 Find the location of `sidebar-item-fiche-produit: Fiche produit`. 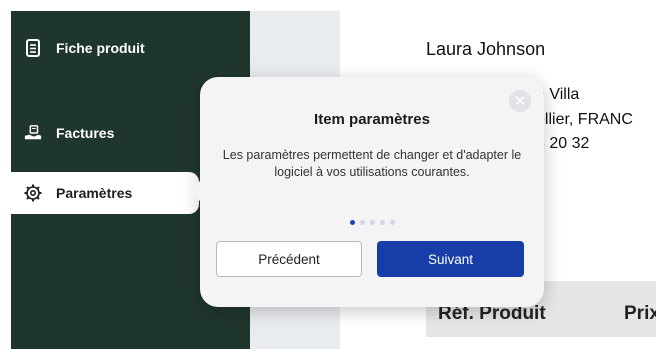

sidebar-item-fiche-produit: Fiche produit is located at coordinates (78, 48).